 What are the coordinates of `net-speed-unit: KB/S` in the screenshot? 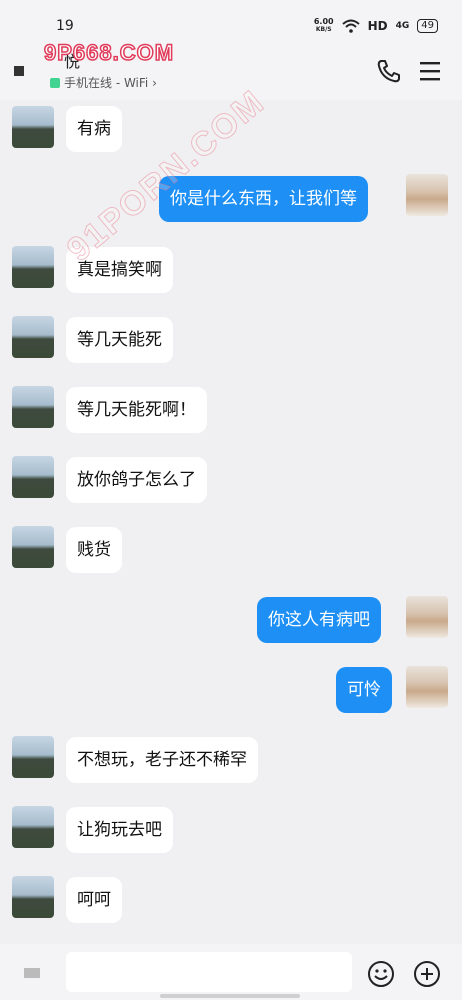 It's located at (323, 29).